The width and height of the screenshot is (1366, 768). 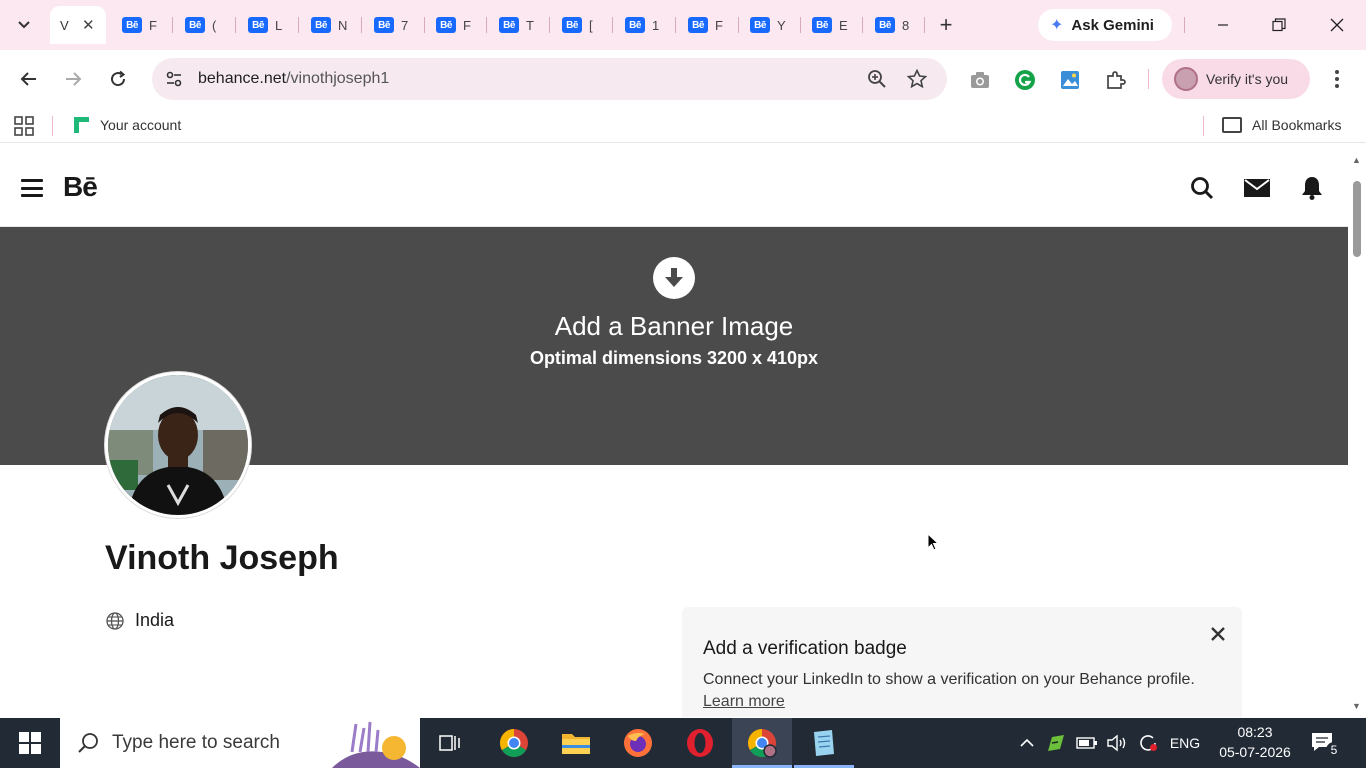 What do you see at coordinates (1027, 743) in the screenshot?
I see `show-hidden-icons-button` at bounding box center [1027, 743].